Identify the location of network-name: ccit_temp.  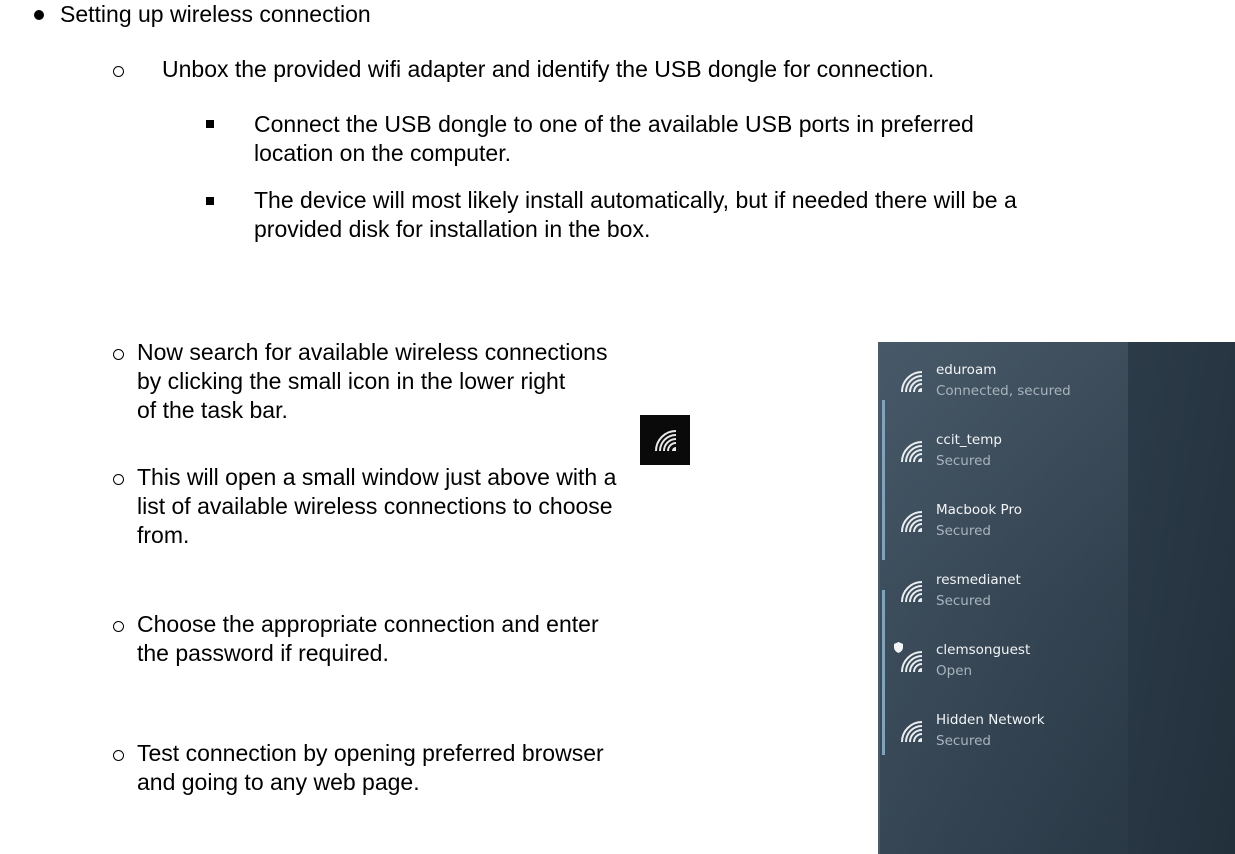
(969, 440).